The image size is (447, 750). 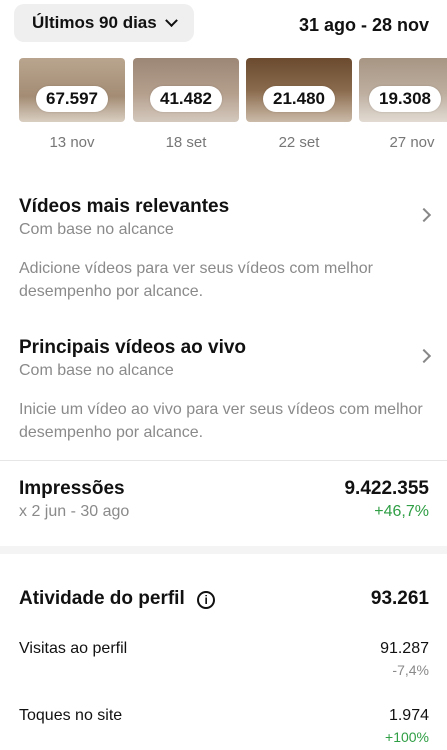 What do you see at coordinates (171, 20) in the screenshot?
I see `chevron-down-icon` at bounding box center [171, 20].